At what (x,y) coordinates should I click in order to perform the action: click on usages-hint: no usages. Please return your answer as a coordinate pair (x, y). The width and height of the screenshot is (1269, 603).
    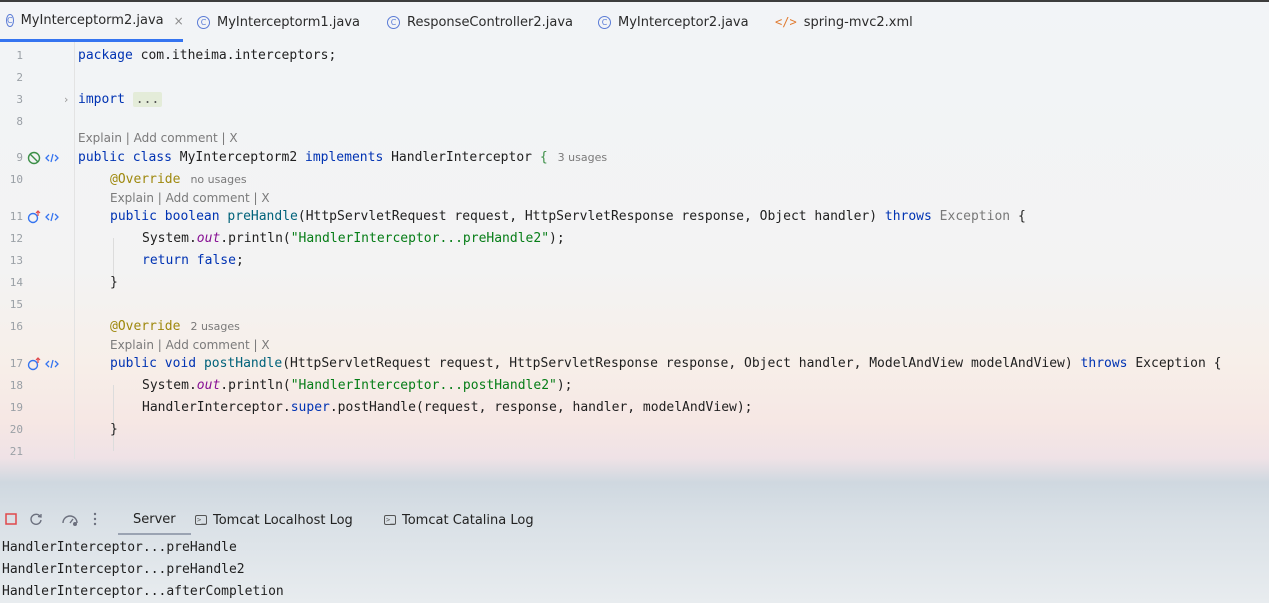
    Looking at the image, I should click on (218, 179).